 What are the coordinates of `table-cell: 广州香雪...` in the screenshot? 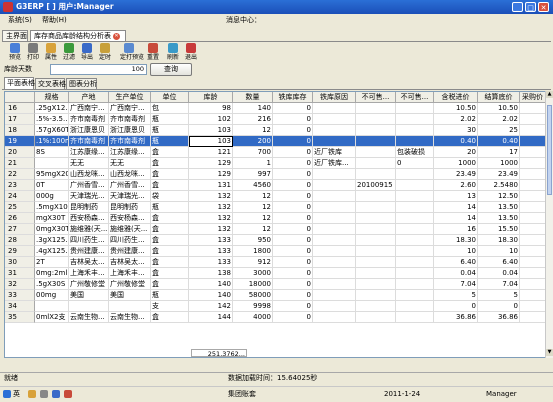 It's located at (89, 185).